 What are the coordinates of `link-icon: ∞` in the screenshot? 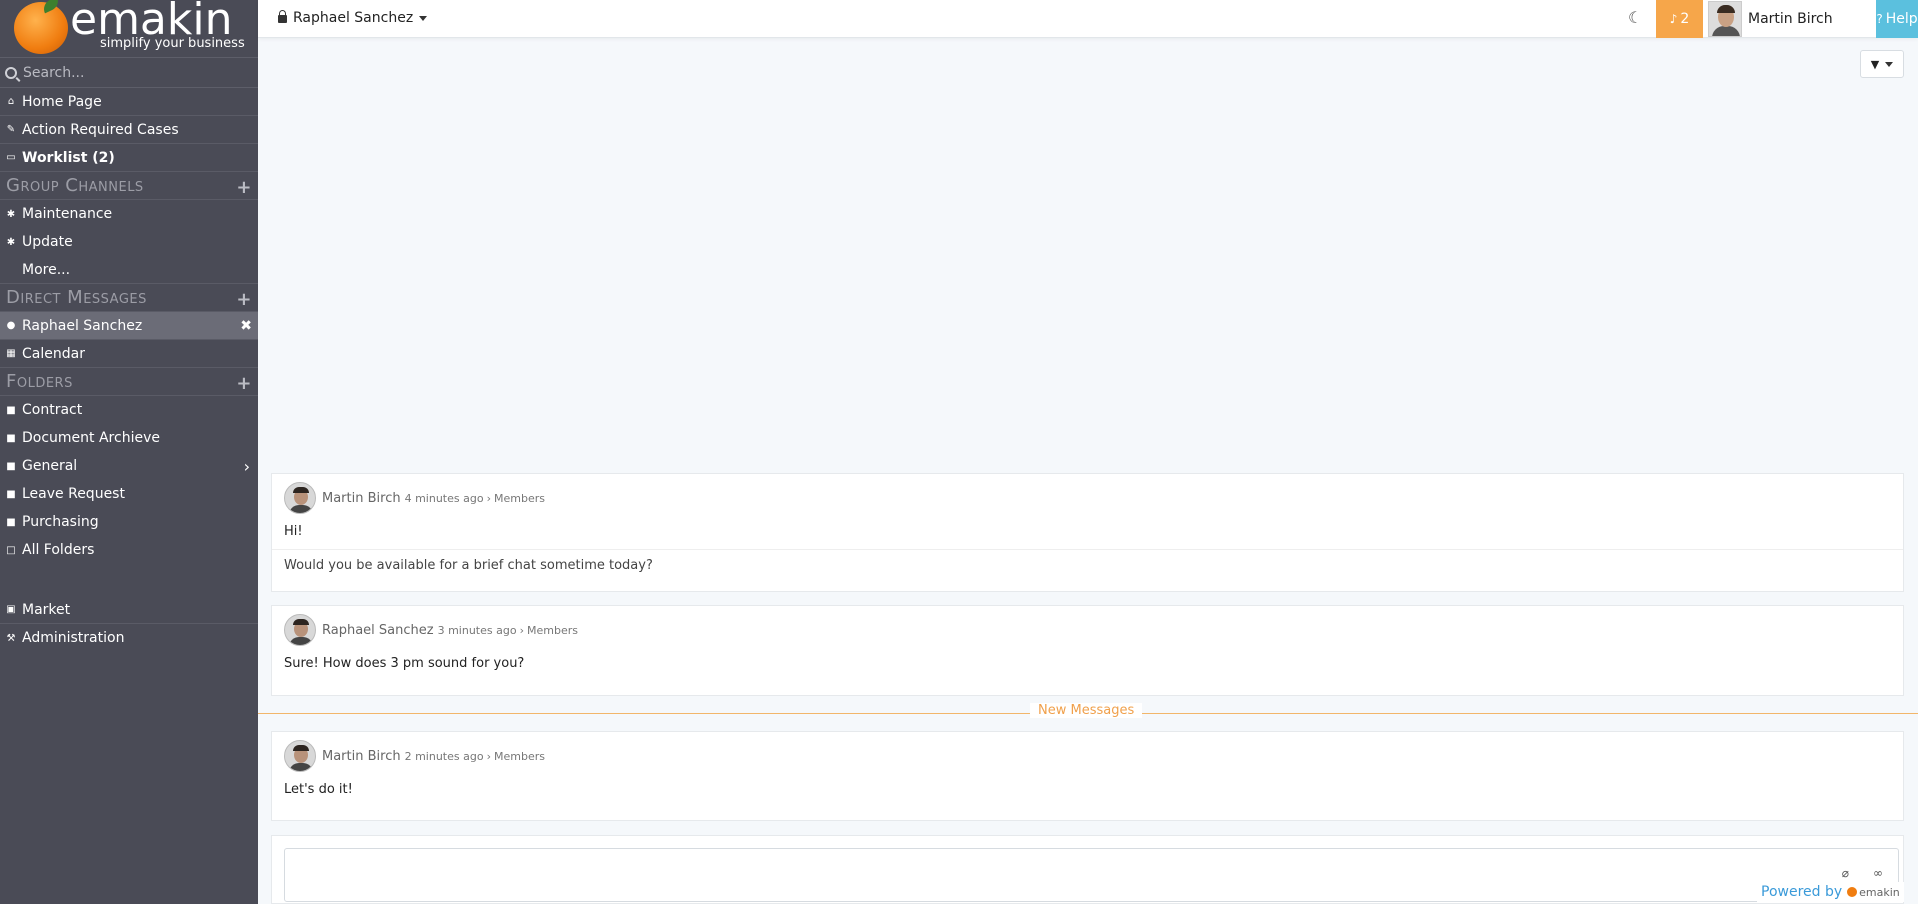 It's located at (1878, 873).